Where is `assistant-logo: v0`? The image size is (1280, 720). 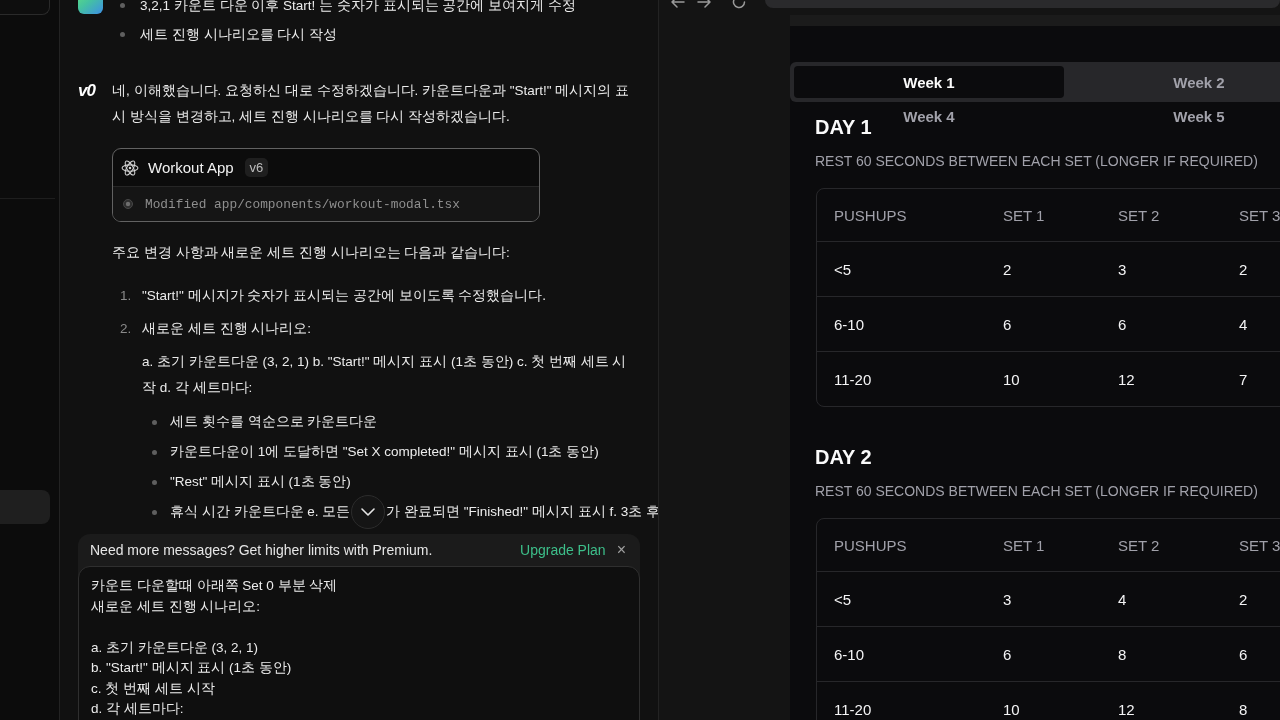 assistant-logo: v0 is located at coordinates (86, 91).